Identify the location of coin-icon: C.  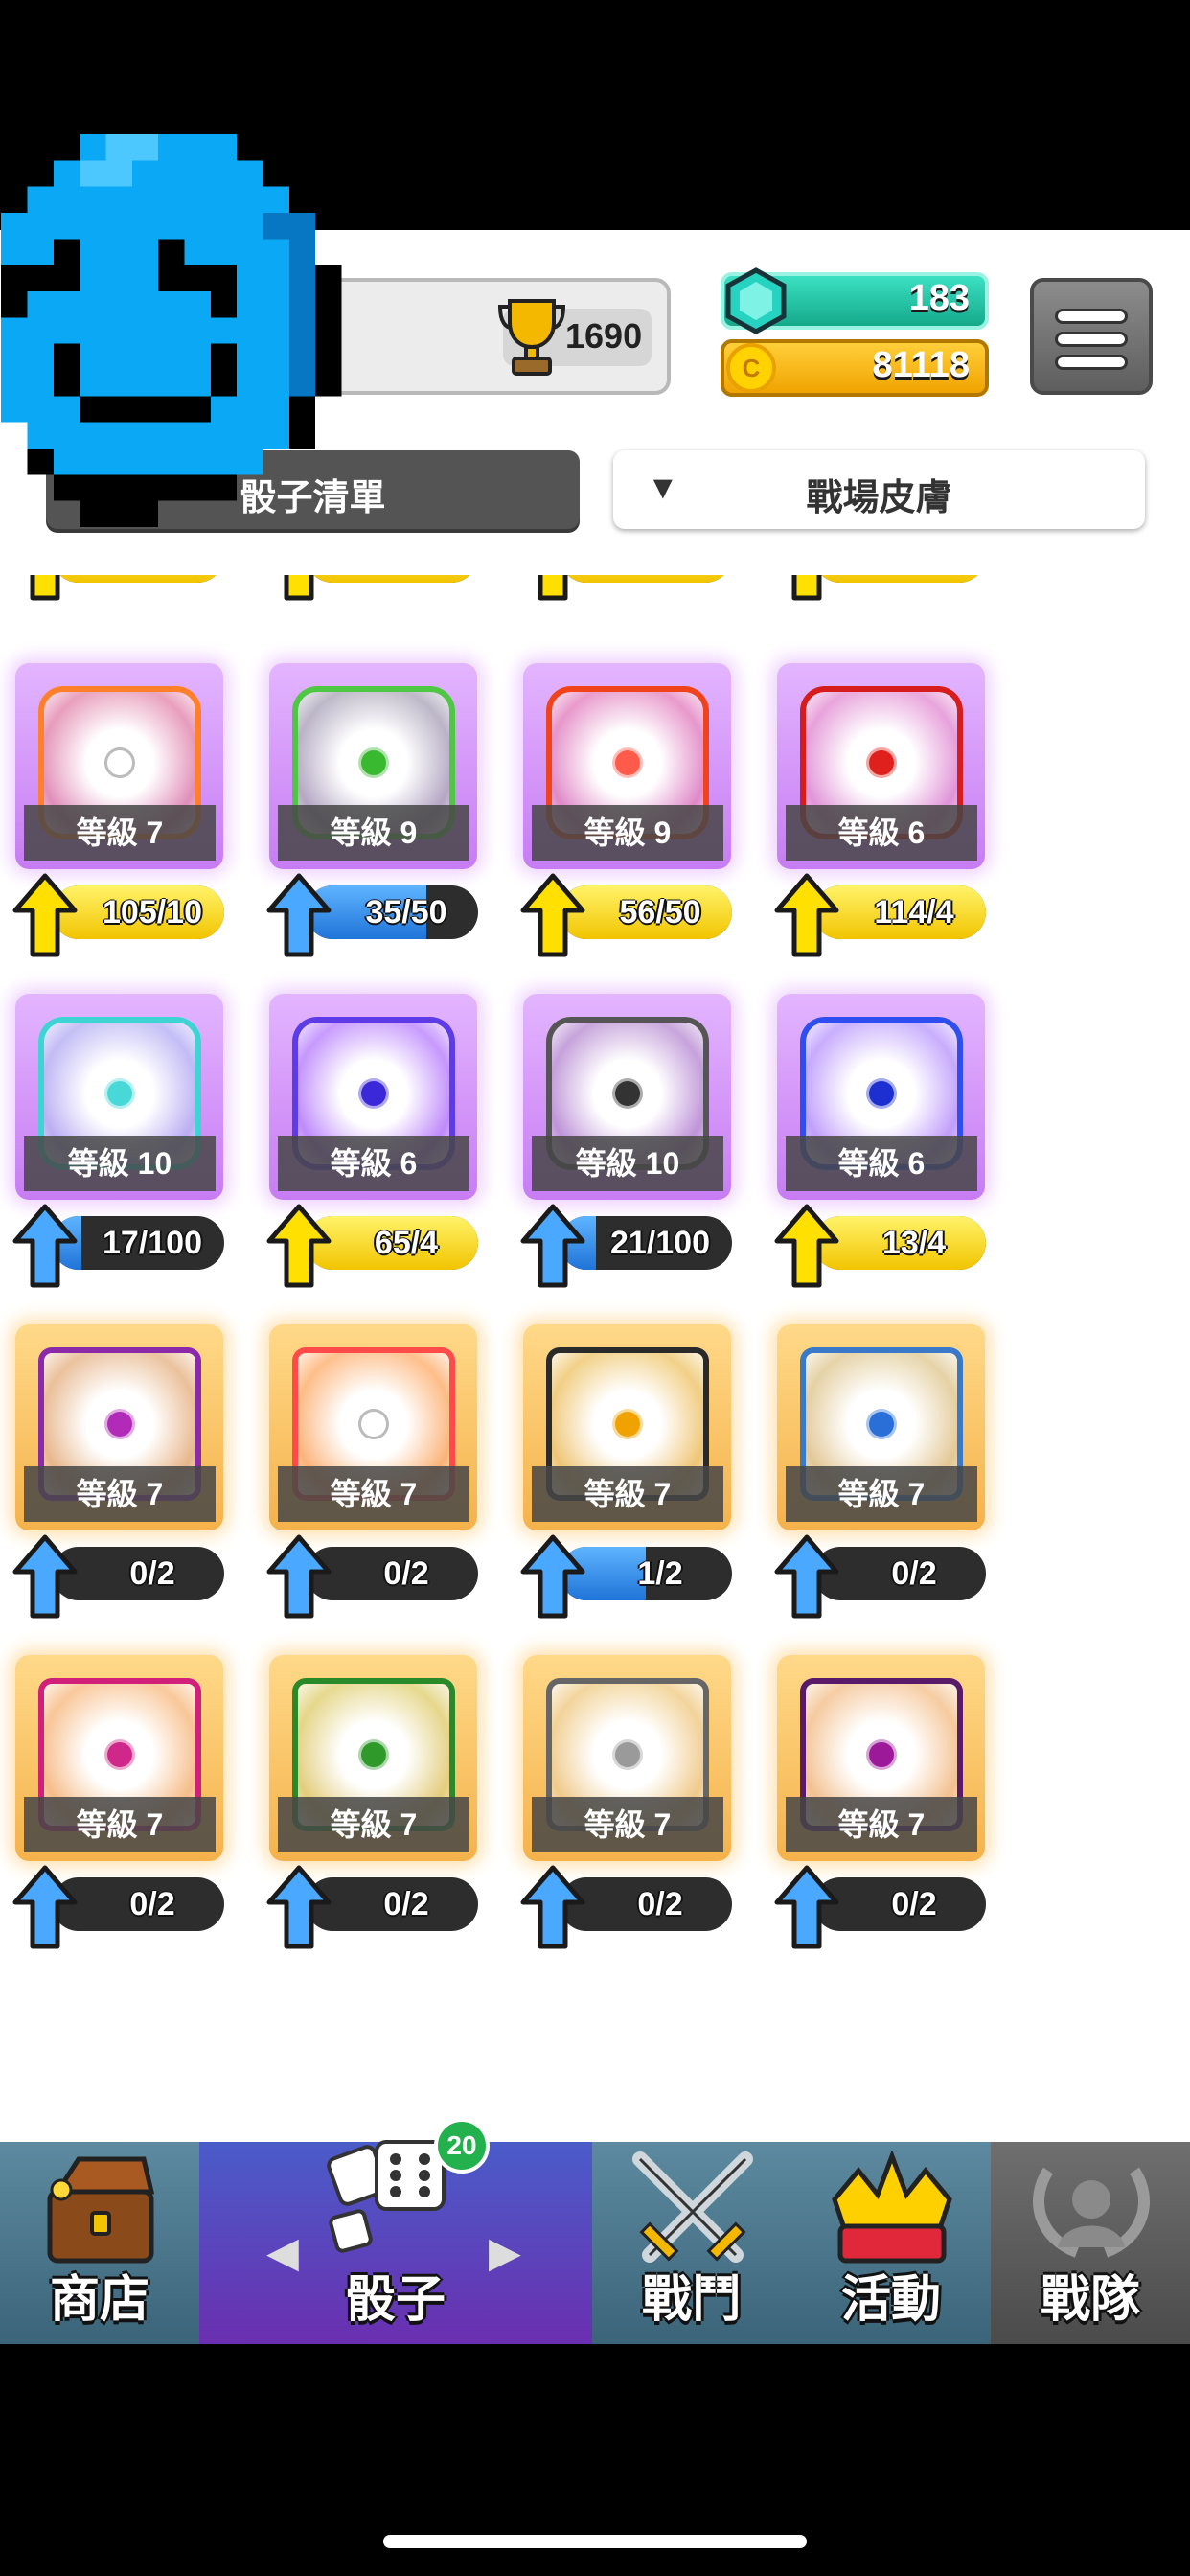
(751, 368).